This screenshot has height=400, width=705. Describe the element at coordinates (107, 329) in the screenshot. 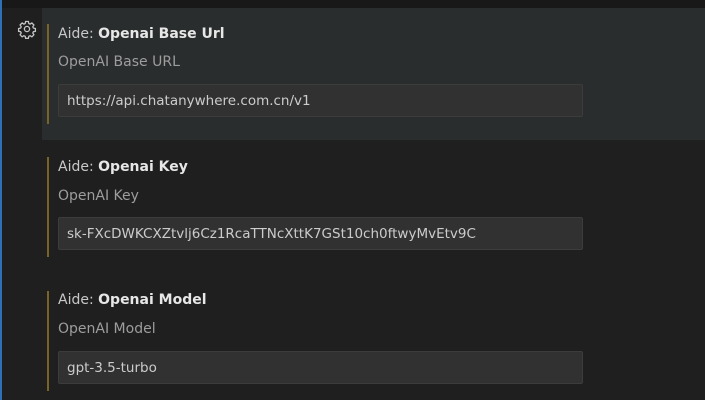

I see `setting-description: OpenAI Model` at that location.